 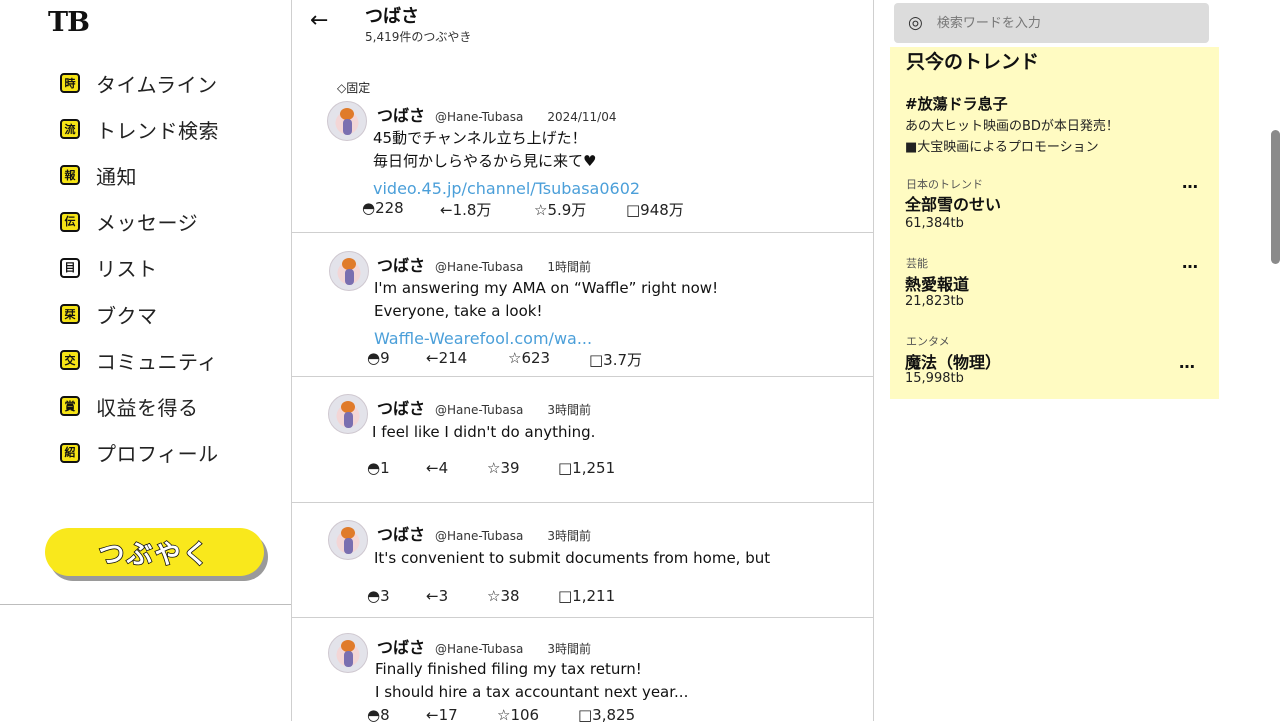 I want to click on views-count: □3.7万, so click(x=616, y=360).